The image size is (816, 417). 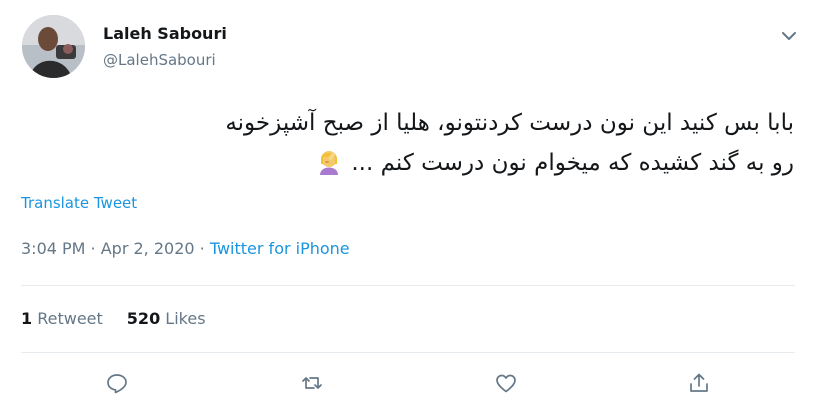 I want to click on translate-tweet-link: Translate Tweet, so click(x=79, y=203).